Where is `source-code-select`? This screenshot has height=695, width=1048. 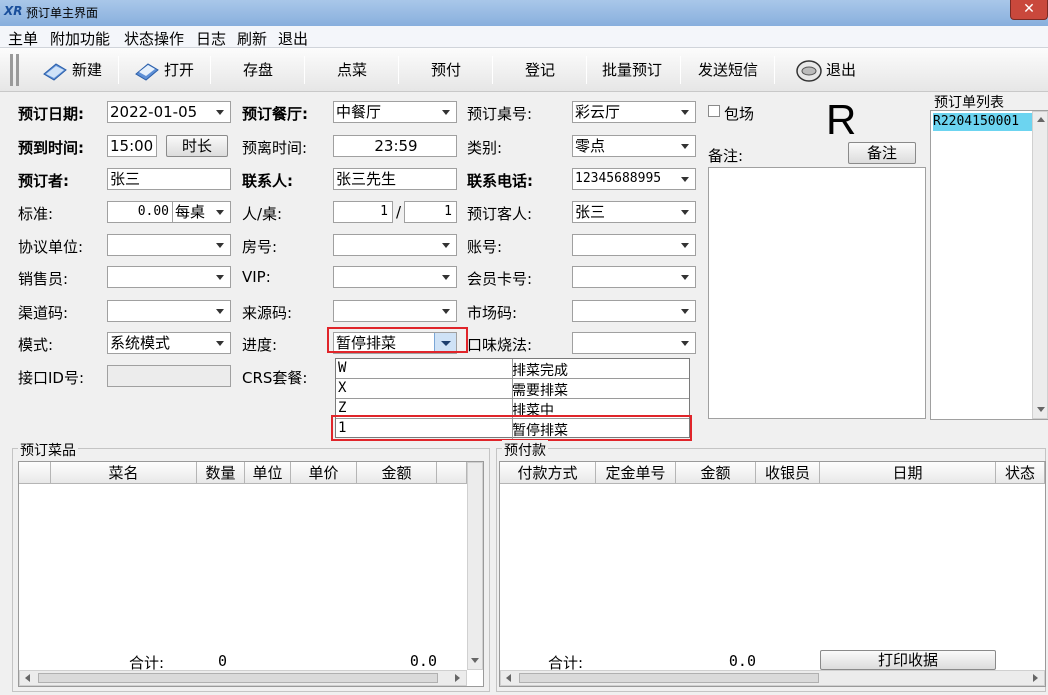 source-code-select is located at coordinates (395, 311).